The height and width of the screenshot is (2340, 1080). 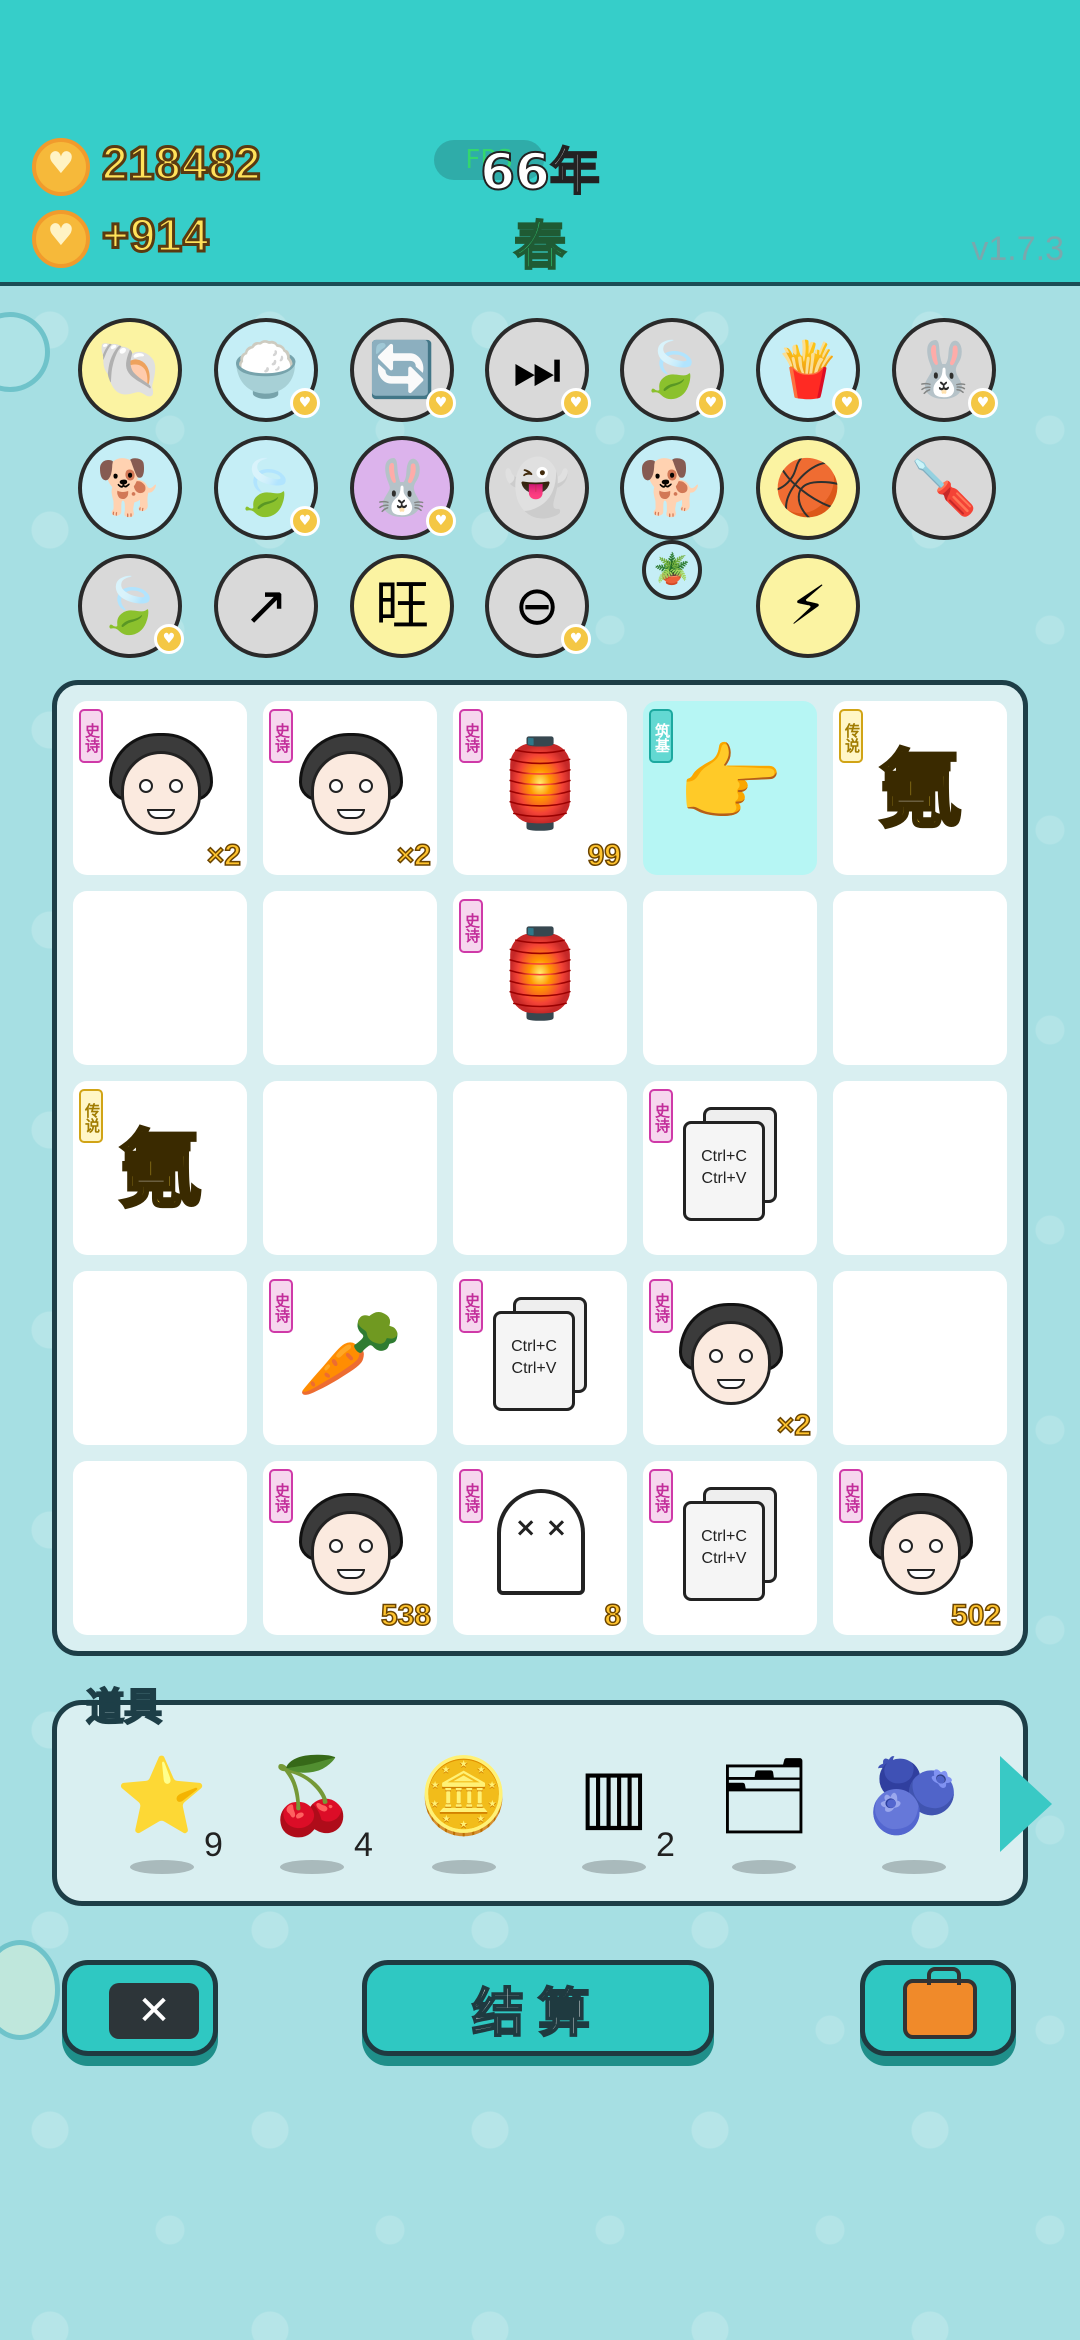 I want to click on lychee-icon: 🍒, so click(x=312, y=1796).